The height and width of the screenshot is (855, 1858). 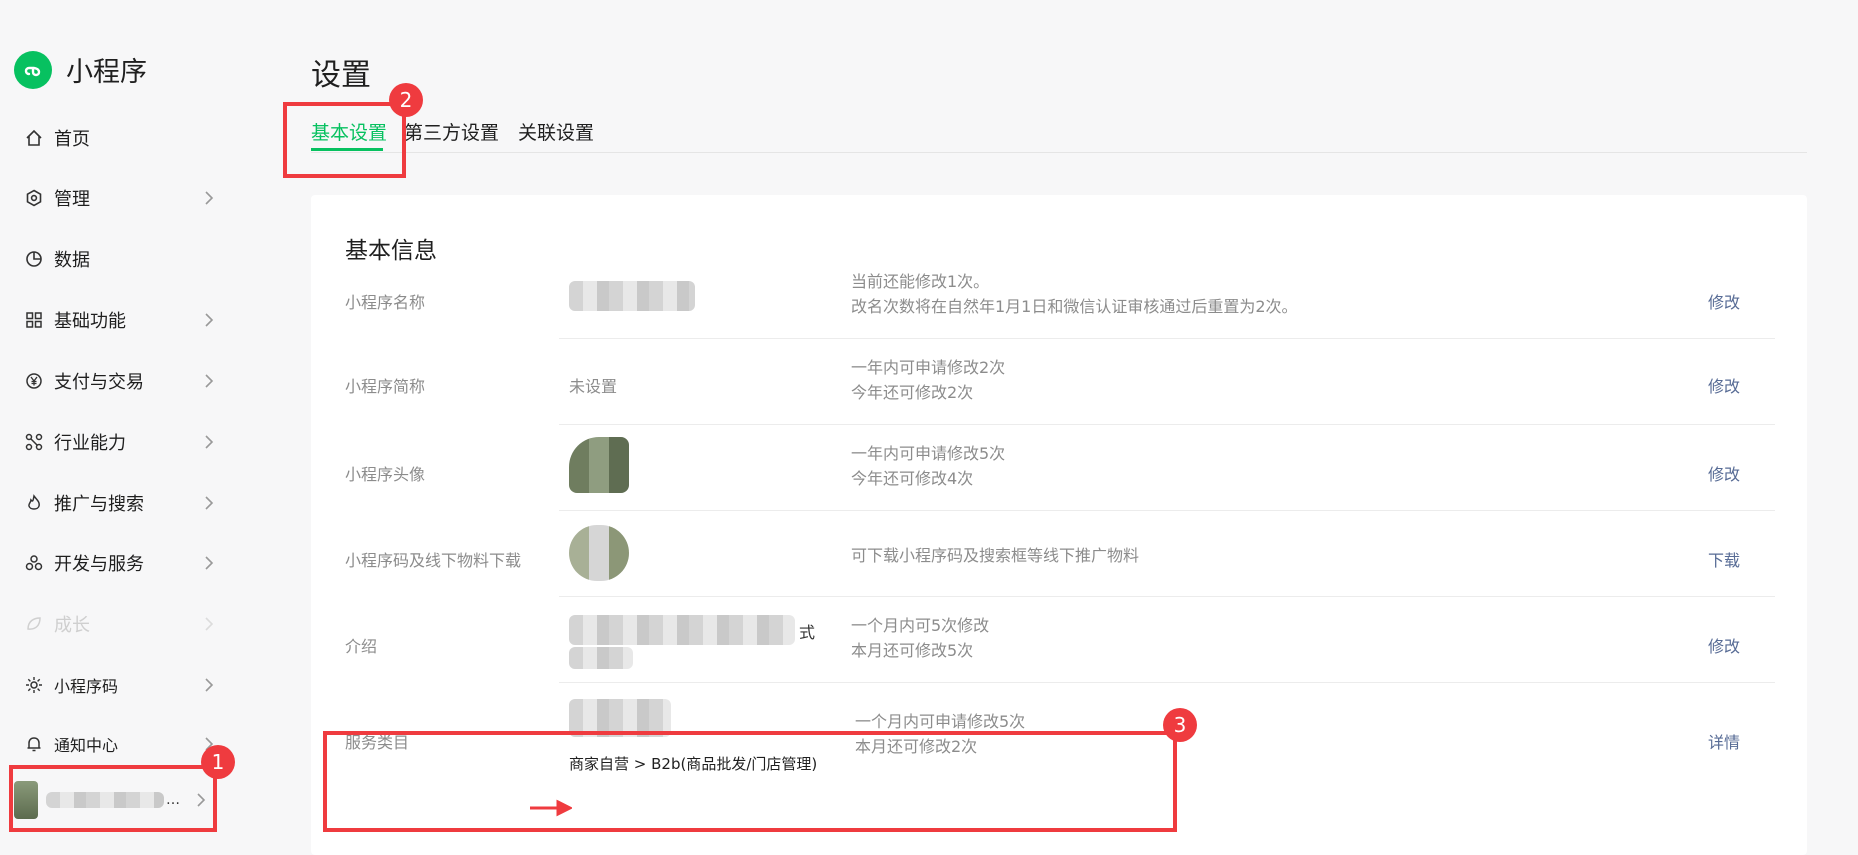 What do you see at coordinates (34, 381) in the screenshot?
I see `yuan-icon` at bounding box center [34, 381].